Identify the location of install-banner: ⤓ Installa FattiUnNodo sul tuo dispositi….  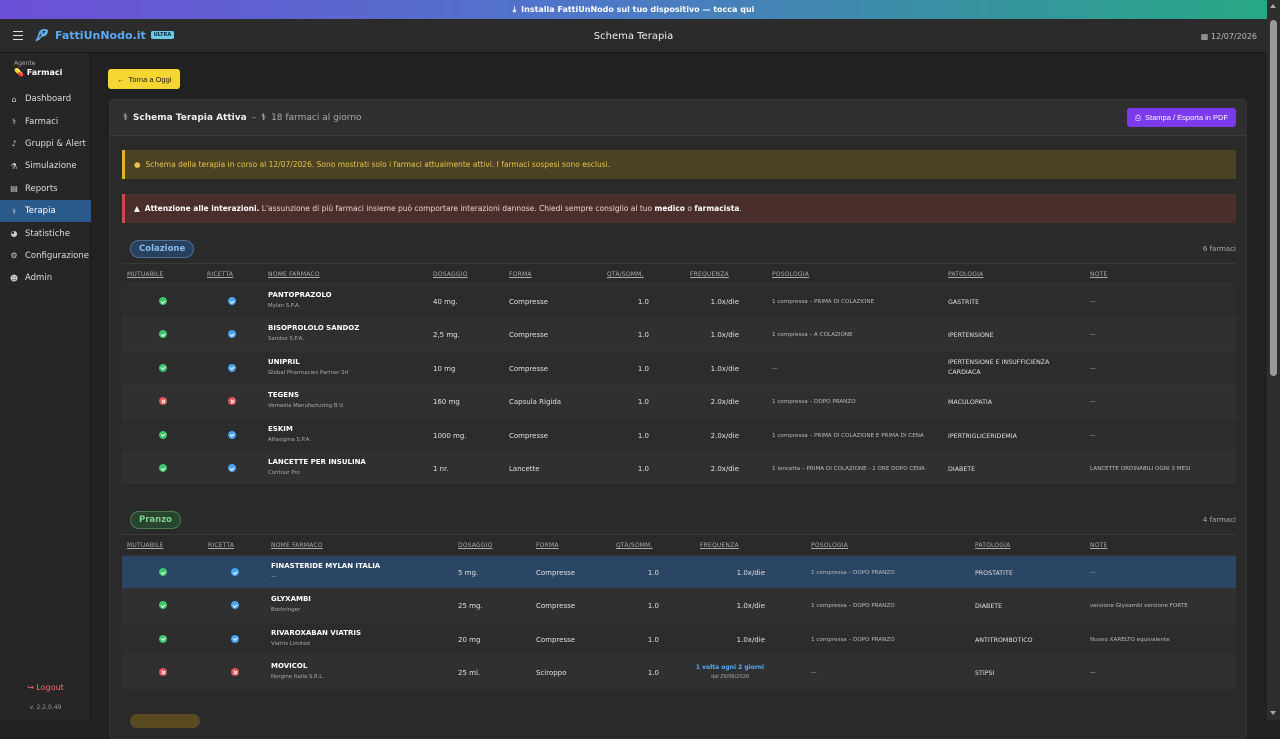
(633, 9).